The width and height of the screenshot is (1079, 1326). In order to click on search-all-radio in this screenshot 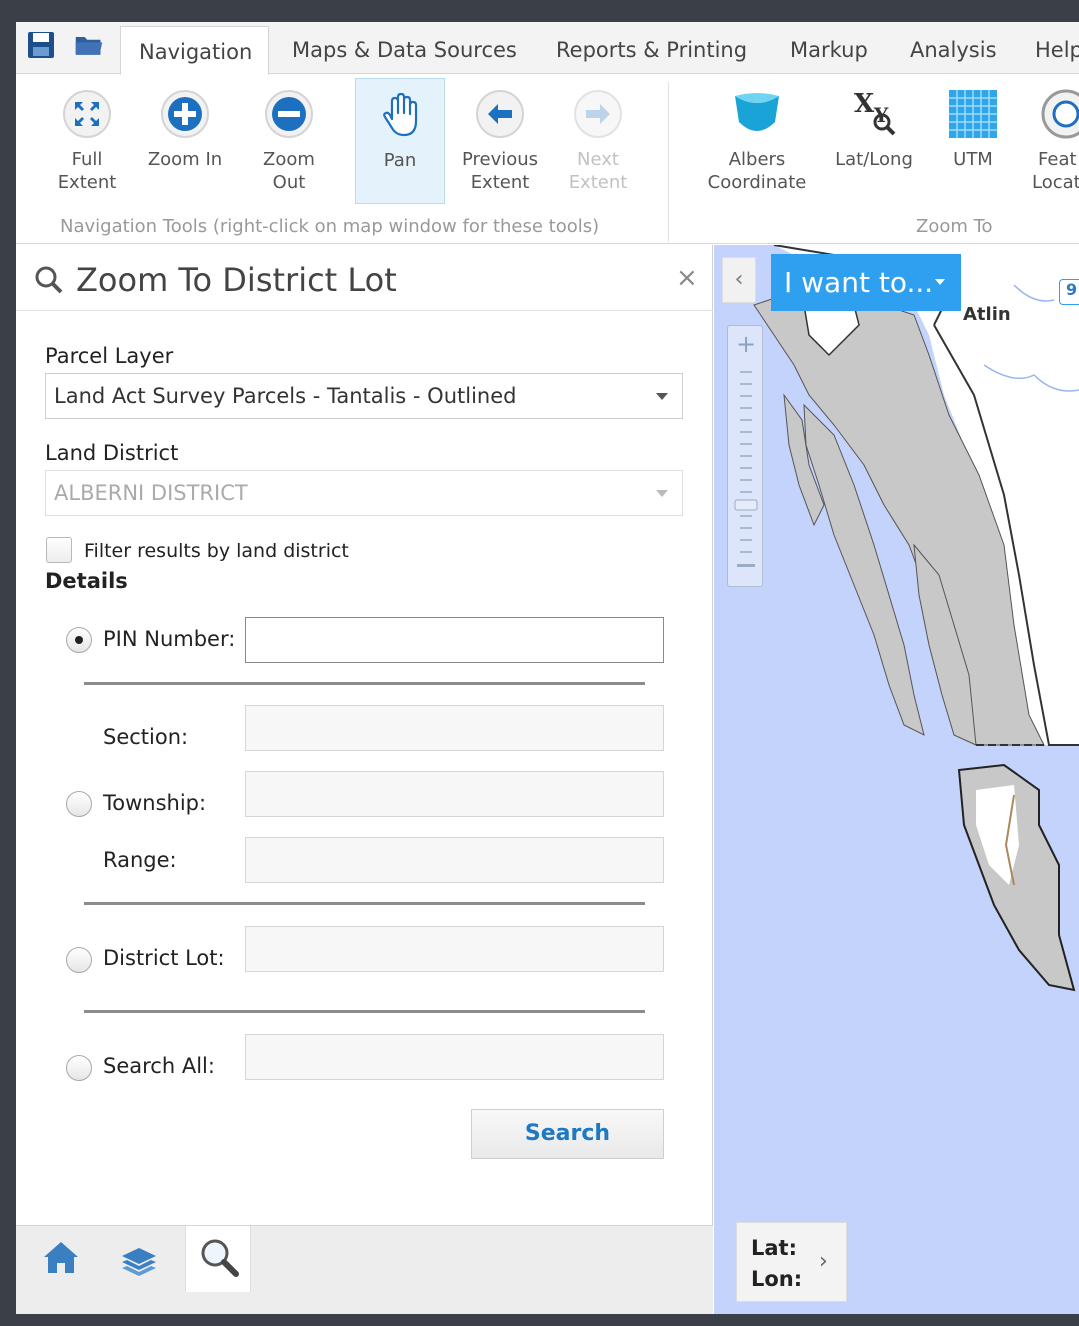, I will do `click(79, 1068)`.